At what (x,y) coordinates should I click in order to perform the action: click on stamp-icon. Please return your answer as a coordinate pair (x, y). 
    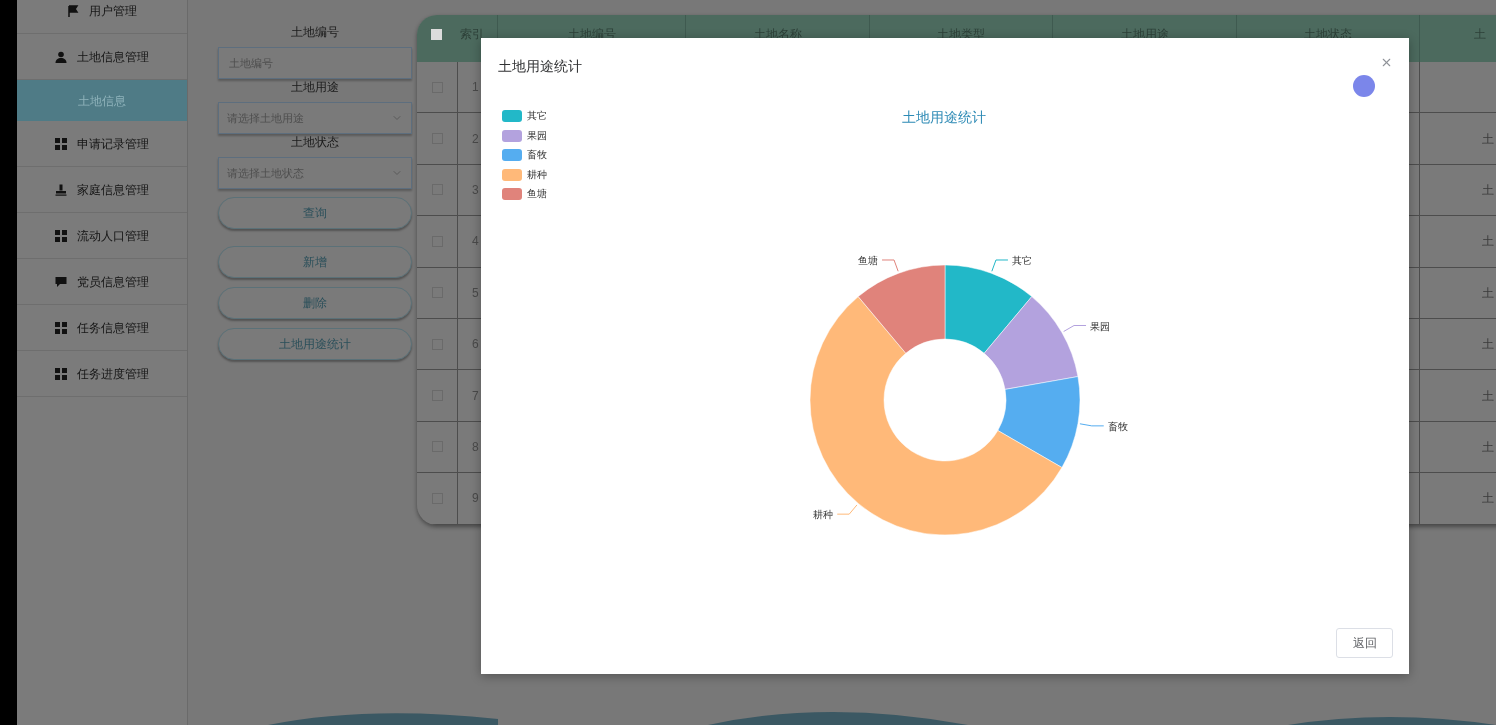
    Looking at the image, I should click on (61, 189).